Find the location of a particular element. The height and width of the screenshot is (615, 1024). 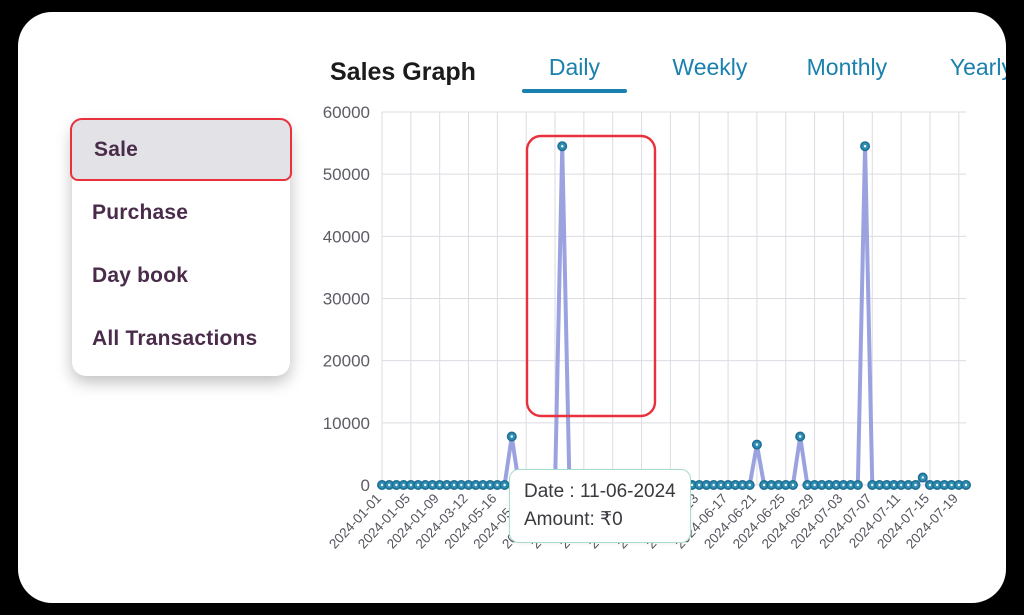

report-type-menu: Sale Purchase Day book All Transactions is located at coordinates (181, 247).